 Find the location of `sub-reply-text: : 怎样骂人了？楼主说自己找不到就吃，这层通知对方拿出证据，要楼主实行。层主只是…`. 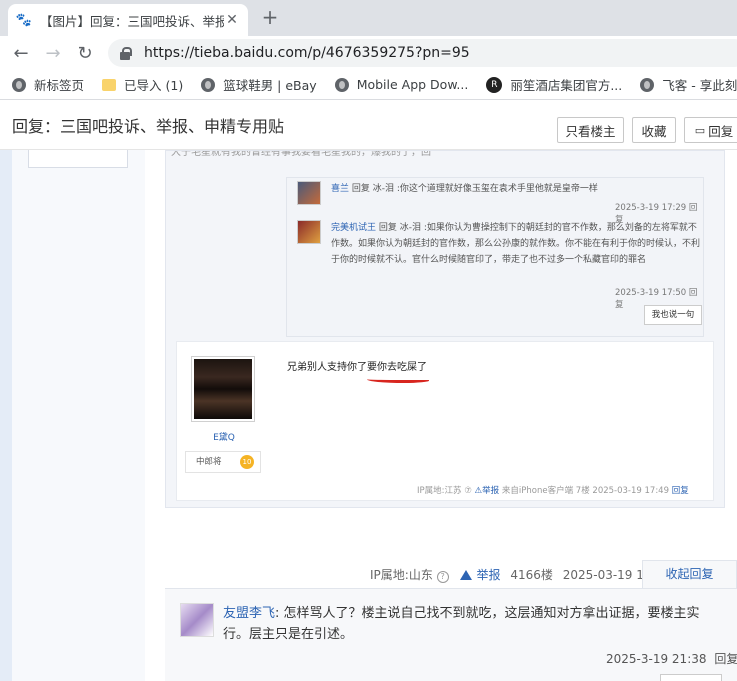

sub-reply-text: : 怎样骂人了？楼主说自己找不到就吃，这层通知对方拿出证据，要楼主实行。层主只是… is located at coordinates (461, 624).